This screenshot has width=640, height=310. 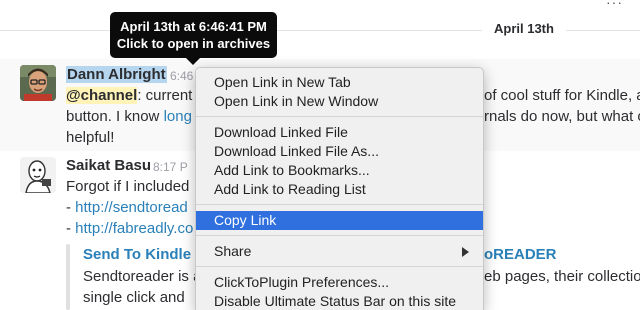 What do you see at coordinates (524, 28) in the screenshot?
I see `day-divider-label: April 13th` at bounding box center [524, 28].